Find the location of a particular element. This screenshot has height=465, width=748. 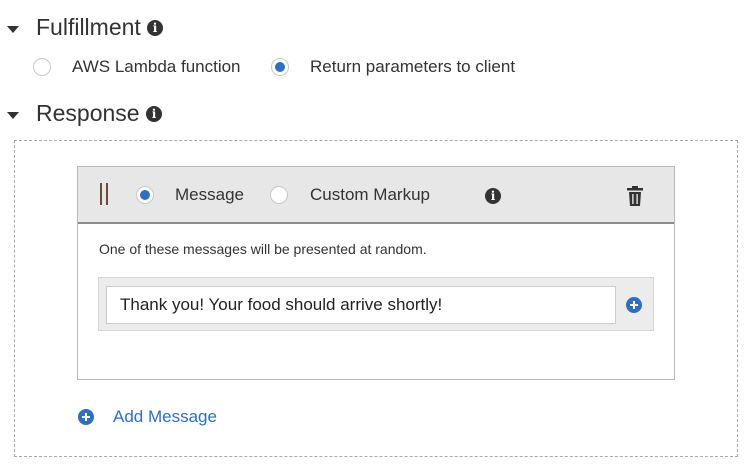

message-input is located at coordinates (361, 305).